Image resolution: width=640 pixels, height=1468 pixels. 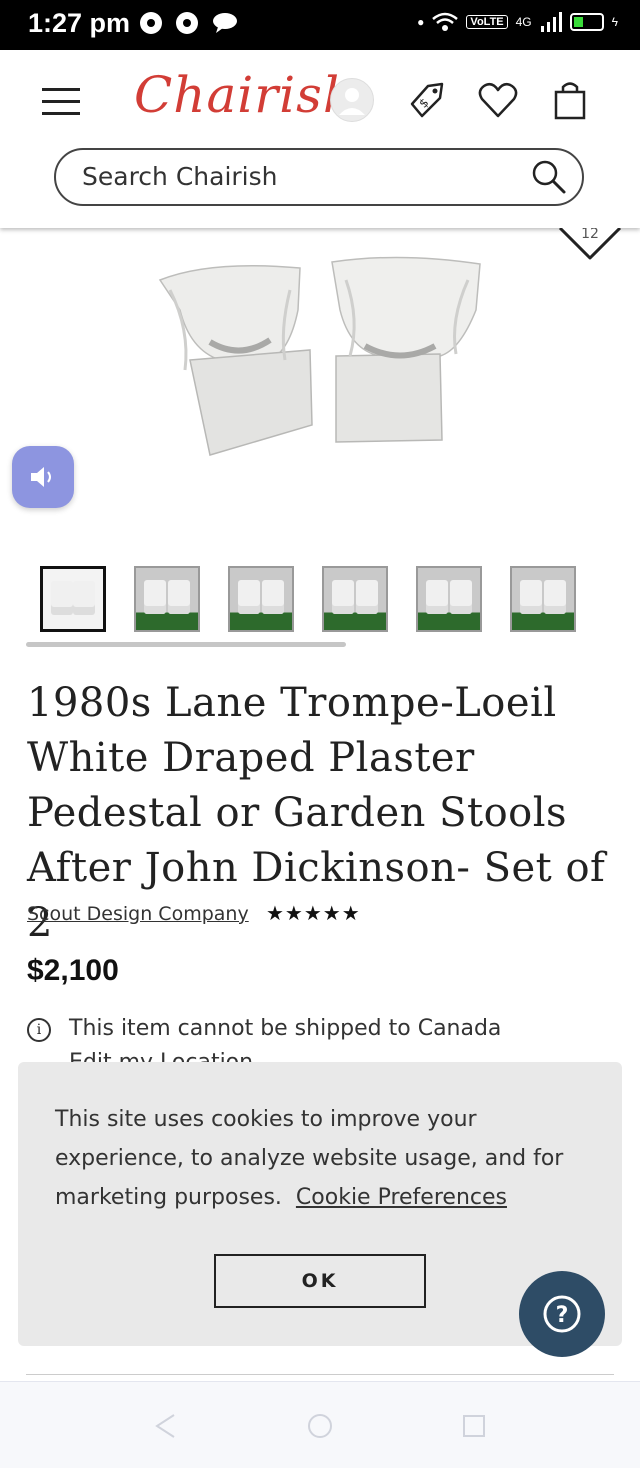 I want to click on charging-icon: ϟ, so click(x=614, y=22).